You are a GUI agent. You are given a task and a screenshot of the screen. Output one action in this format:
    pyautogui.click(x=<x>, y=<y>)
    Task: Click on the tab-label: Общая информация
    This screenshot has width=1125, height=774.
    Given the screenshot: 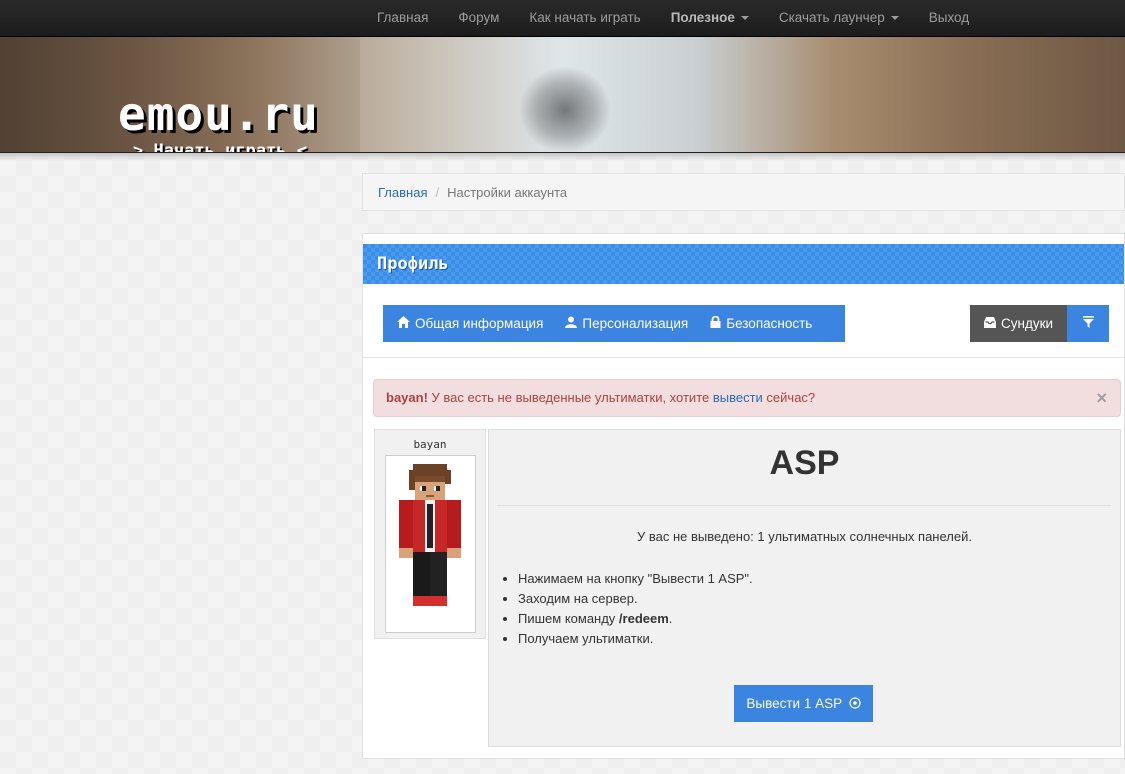 What is the action you would take?
    pyautogui.click(x=479, y=323)
    